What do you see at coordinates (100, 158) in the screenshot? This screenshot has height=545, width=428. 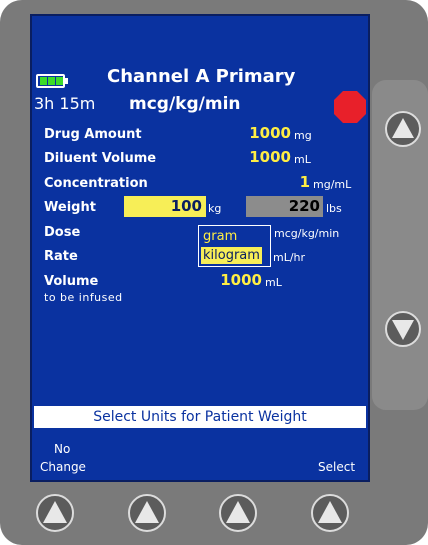 I see `diluent-volume-label: Diluent Volume` at bounding box center [100, 158].